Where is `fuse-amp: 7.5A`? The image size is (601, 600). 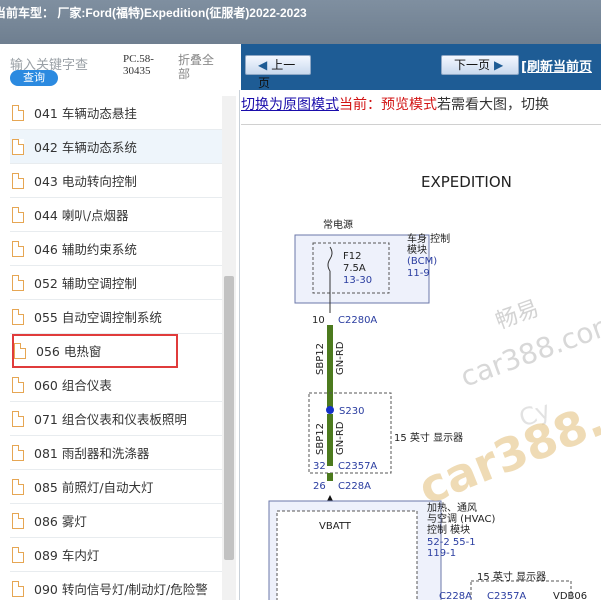 fuse-amp: 7.5A is located at coordinates (354, 268).